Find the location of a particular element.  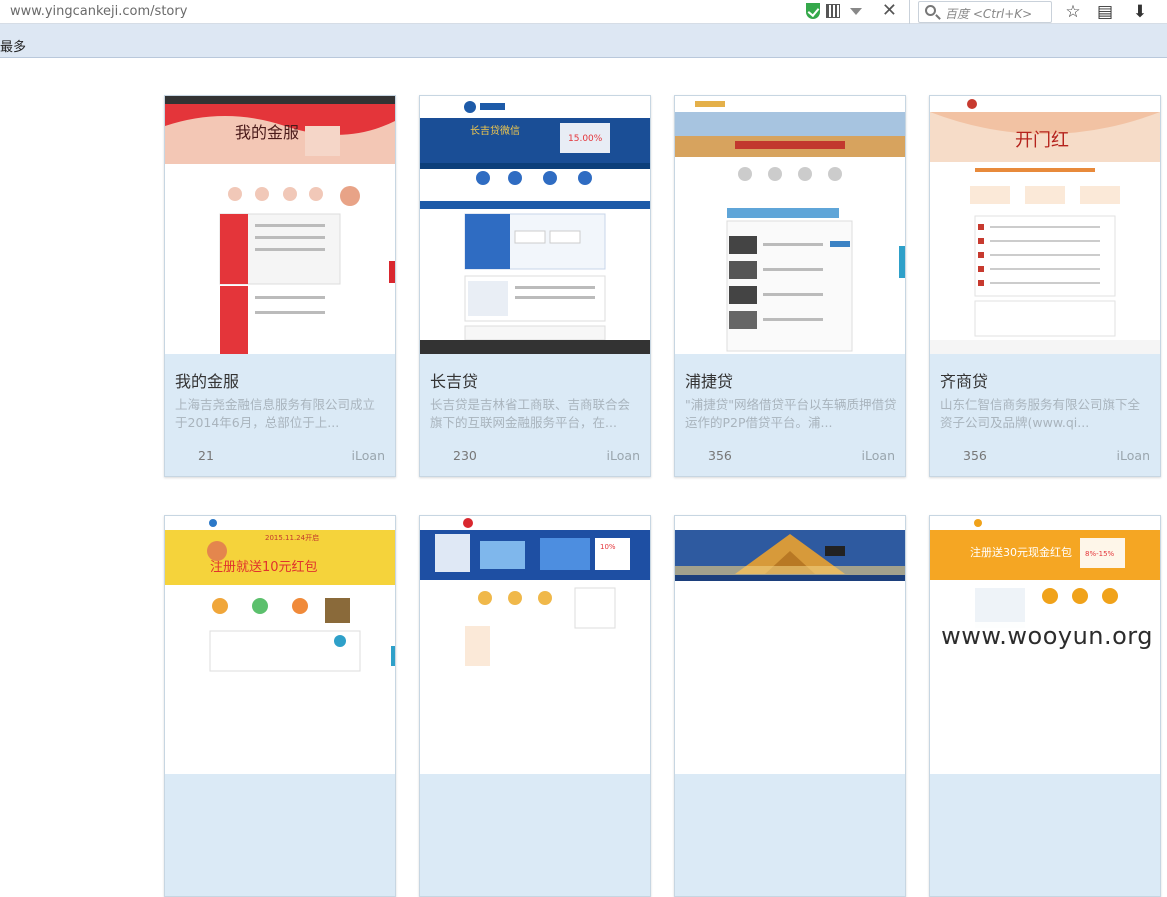

card-thumbnail: 10% is located at coordinates (535, 645).